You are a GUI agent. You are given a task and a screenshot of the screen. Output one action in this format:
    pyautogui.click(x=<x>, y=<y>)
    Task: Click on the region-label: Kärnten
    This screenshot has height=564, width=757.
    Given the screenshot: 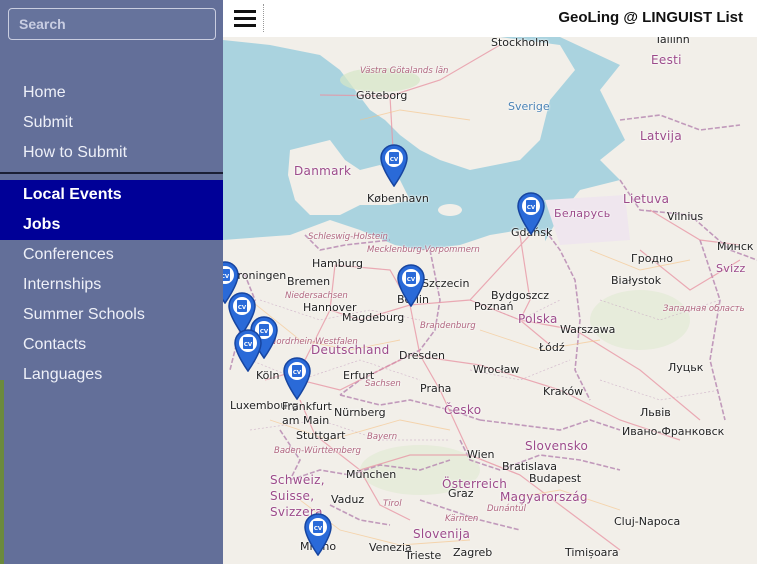 What is the action you would take?
    pyautogui.click(x=462, y=519)
    